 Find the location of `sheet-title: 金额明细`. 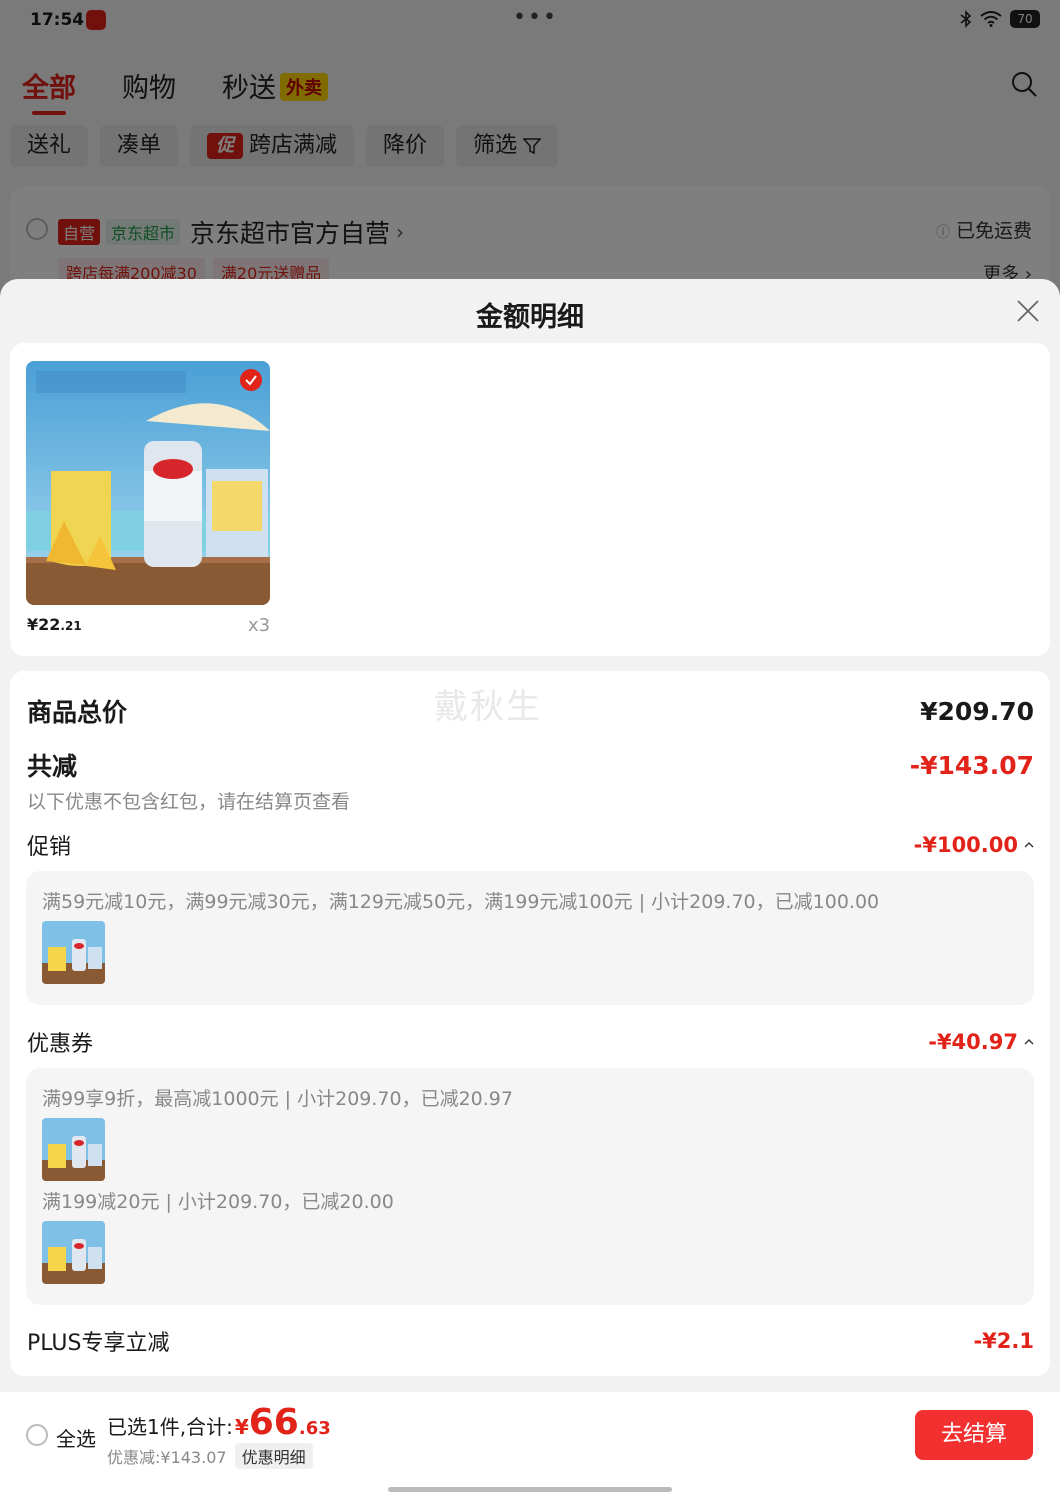

sheet-title: 金额明细 is located at coordinates (530, 317).